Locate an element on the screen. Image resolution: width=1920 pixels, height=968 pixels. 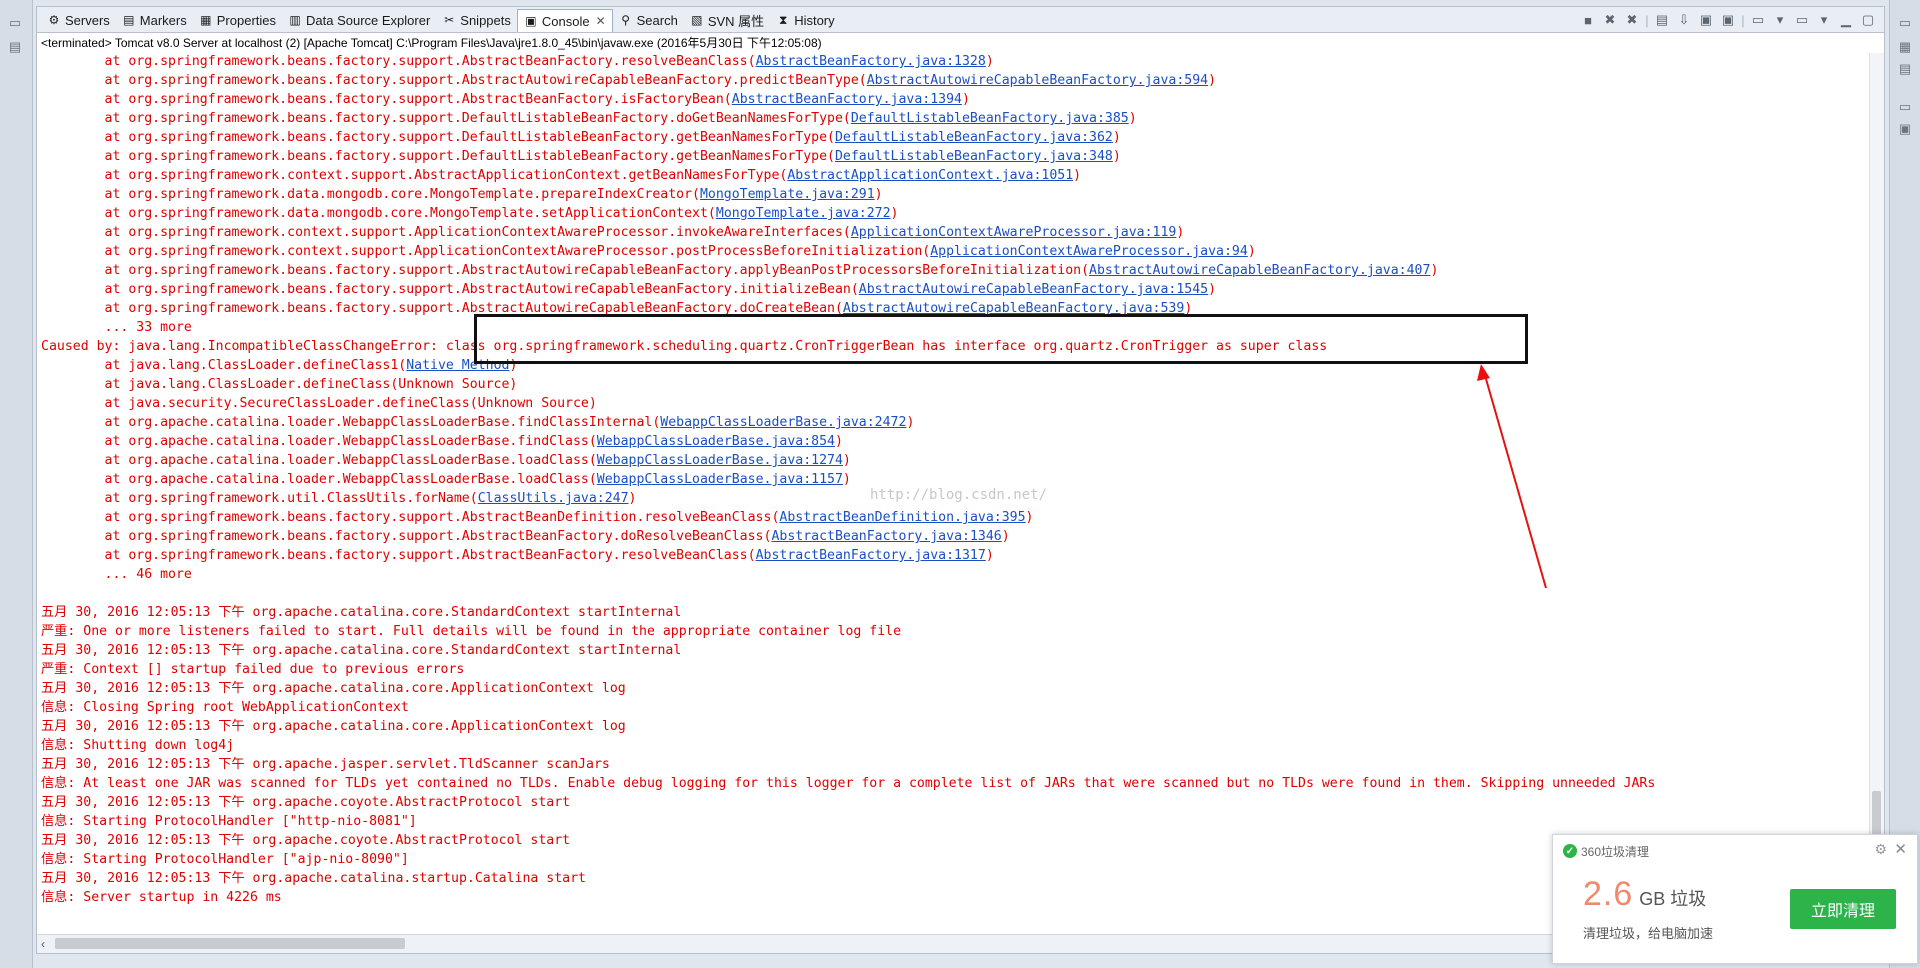
tab-history: ⧗ History is located at coordinates (805, 20).